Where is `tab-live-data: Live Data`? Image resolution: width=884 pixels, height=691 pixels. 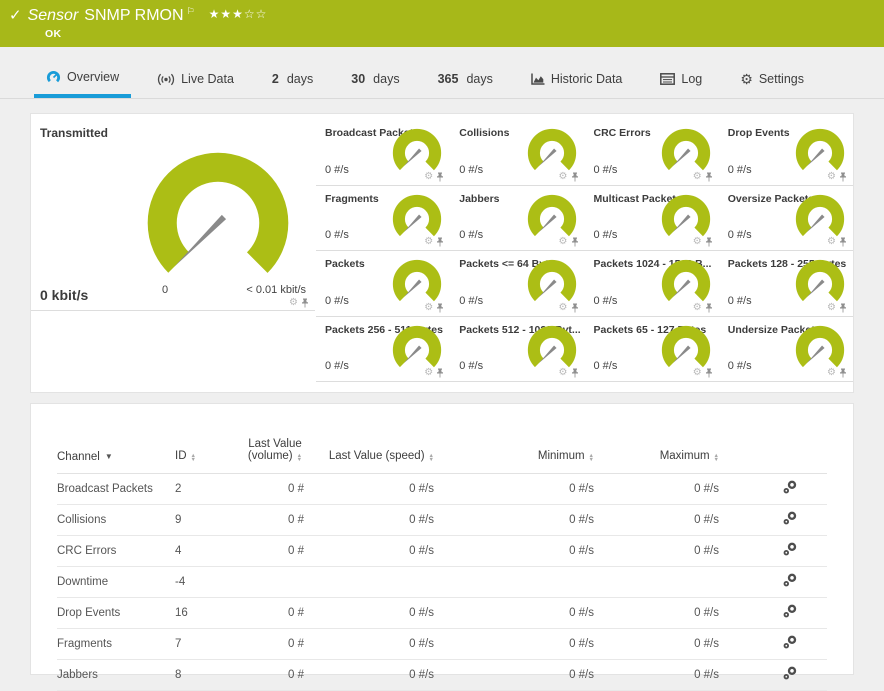
tab-live-data: Live Data is located at coordinates (195, 79).